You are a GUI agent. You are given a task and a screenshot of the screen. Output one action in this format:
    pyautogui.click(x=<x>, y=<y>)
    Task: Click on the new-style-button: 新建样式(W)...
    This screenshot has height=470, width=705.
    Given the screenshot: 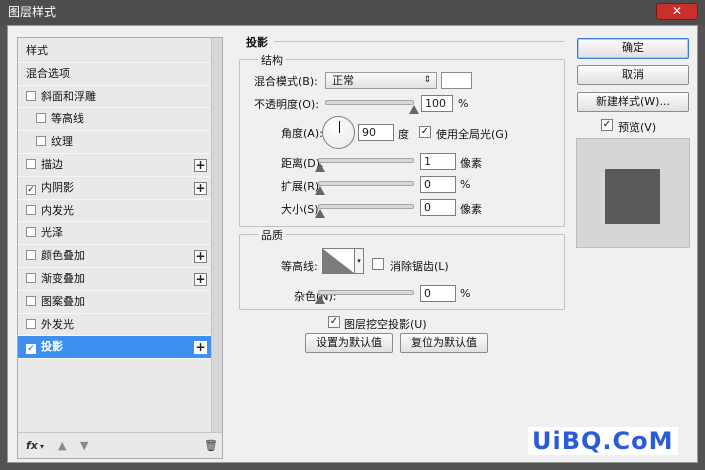 What is the action you would take?
    pyautogui.click(x=633, y=102)
    